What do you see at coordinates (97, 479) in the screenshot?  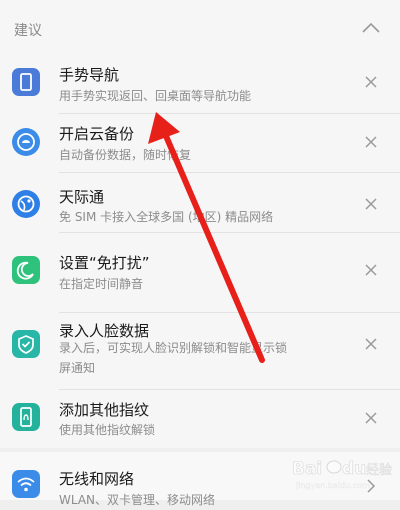 I see `item-title: 无线和网络` at bounding box center [97, 479].